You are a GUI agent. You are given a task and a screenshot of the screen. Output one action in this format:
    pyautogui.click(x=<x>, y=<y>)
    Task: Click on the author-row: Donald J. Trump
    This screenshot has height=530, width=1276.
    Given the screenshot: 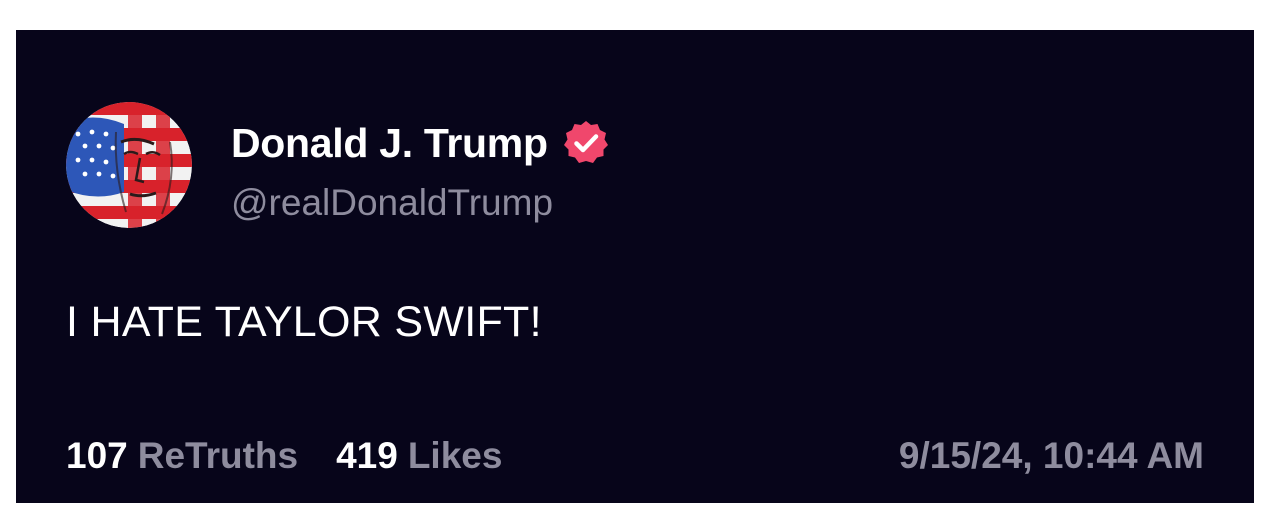 What is the action you would take?
    pyautogui.click(x=420, y=143)
    